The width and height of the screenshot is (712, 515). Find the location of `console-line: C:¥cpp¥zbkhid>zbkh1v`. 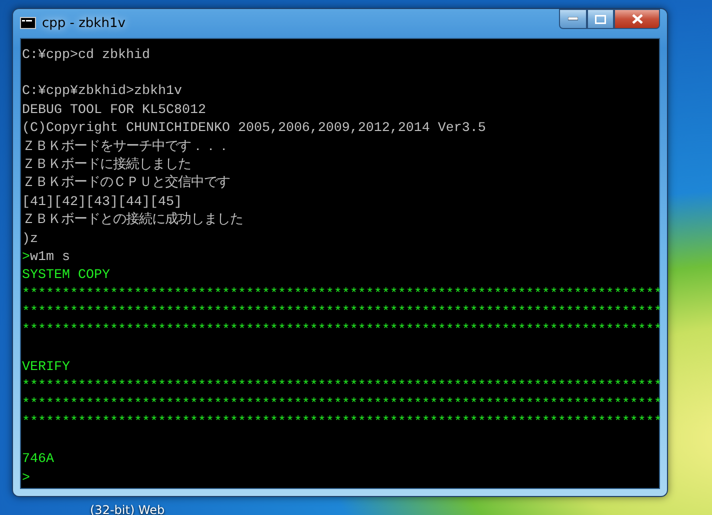

console-line: C:¥cpp¥zbkhid>zbkh1v is located at coordinates (102, 92).